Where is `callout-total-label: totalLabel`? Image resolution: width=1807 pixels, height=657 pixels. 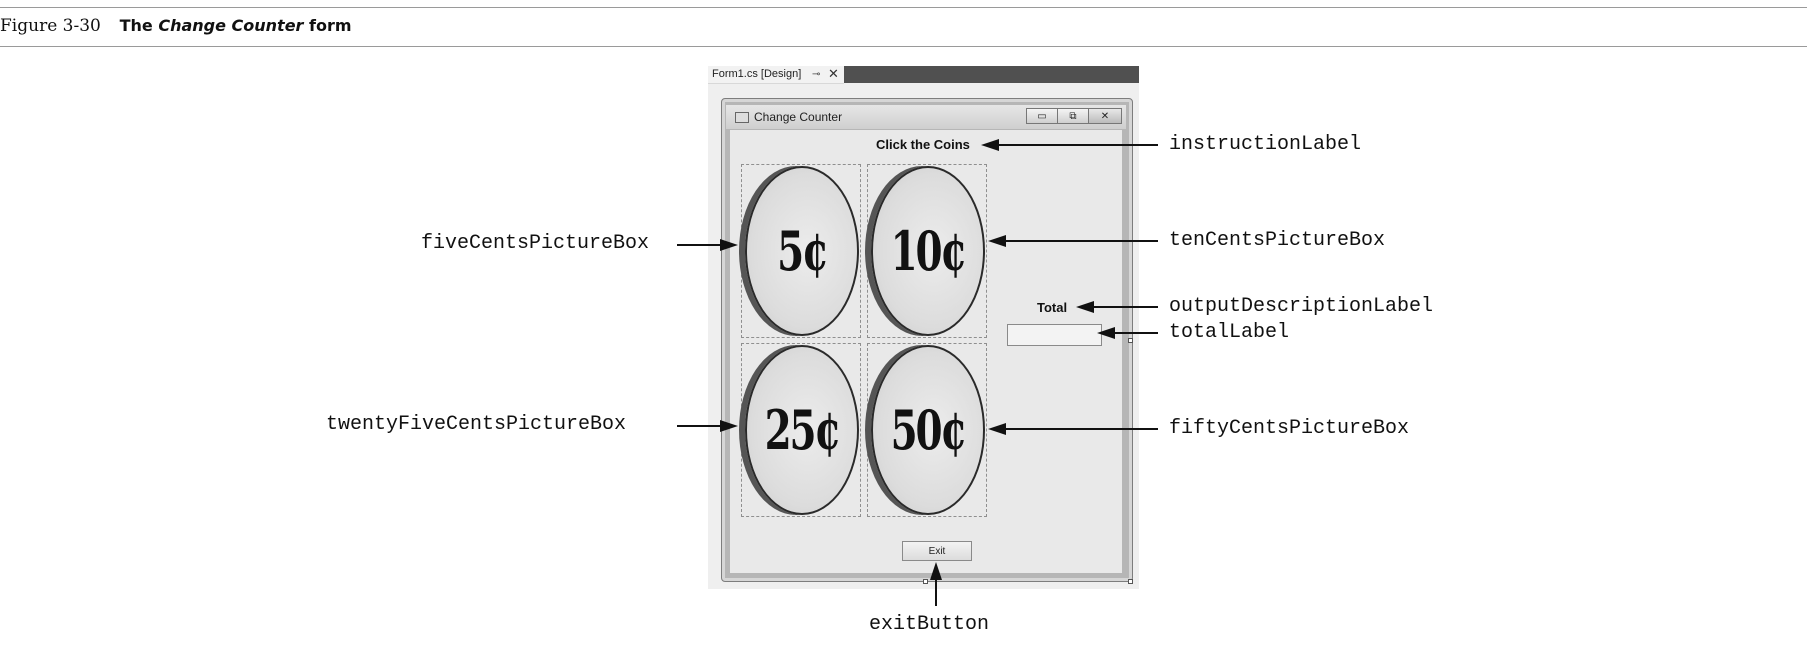
callout-total-label: totalLabel is located at coordinates (1229, 332).